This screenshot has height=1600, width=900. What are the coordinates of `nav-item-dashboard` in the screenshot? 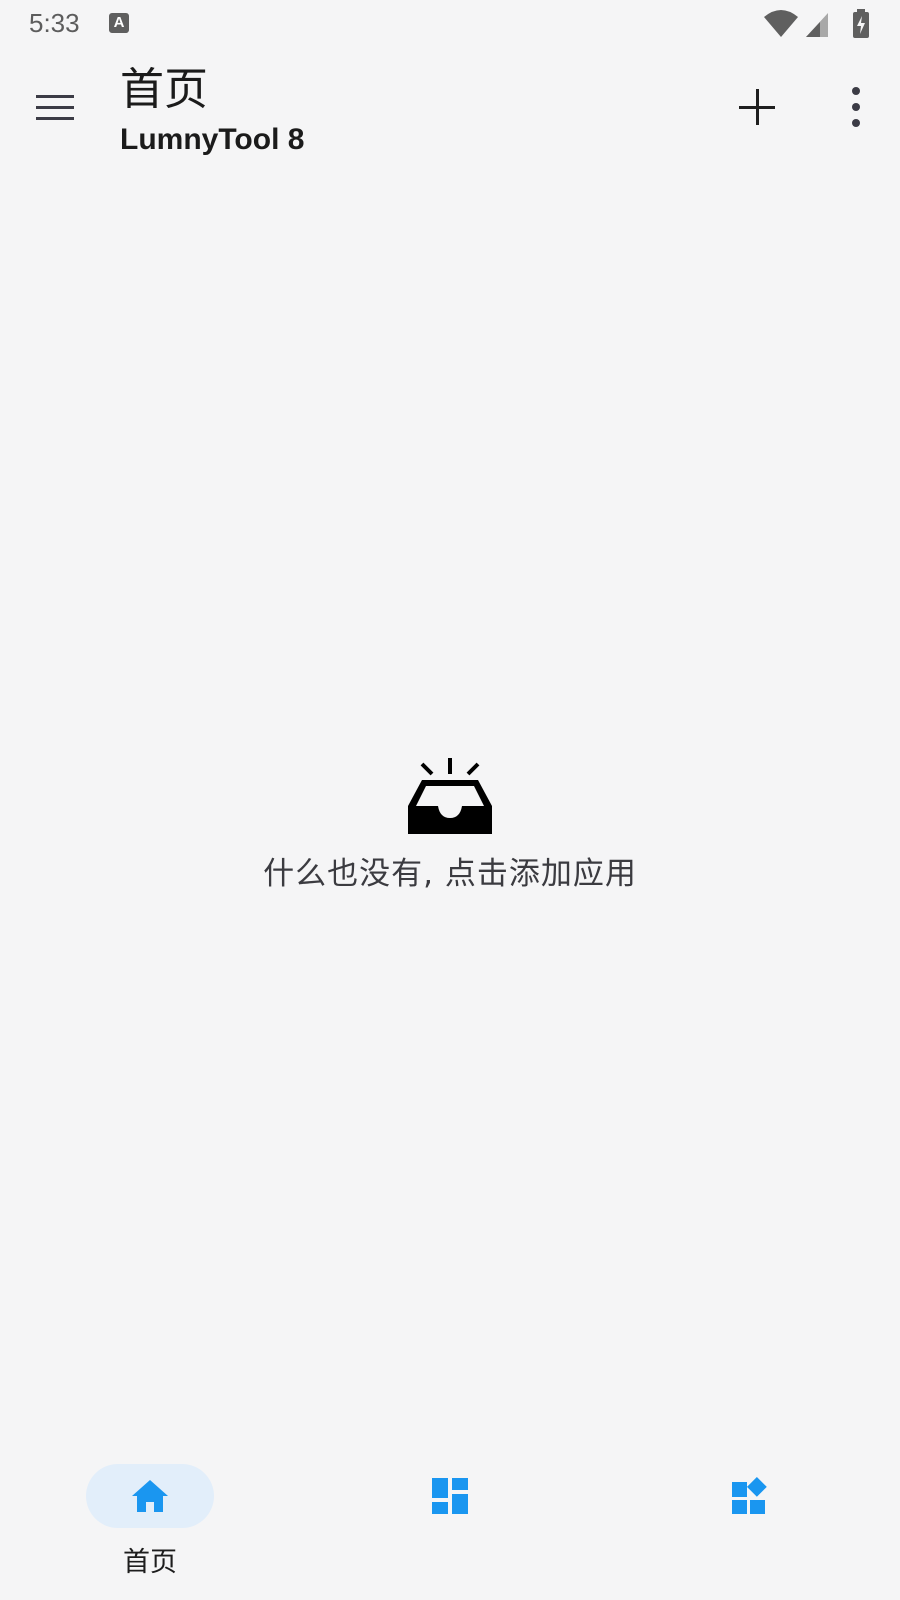 It's located at (450, 1510).